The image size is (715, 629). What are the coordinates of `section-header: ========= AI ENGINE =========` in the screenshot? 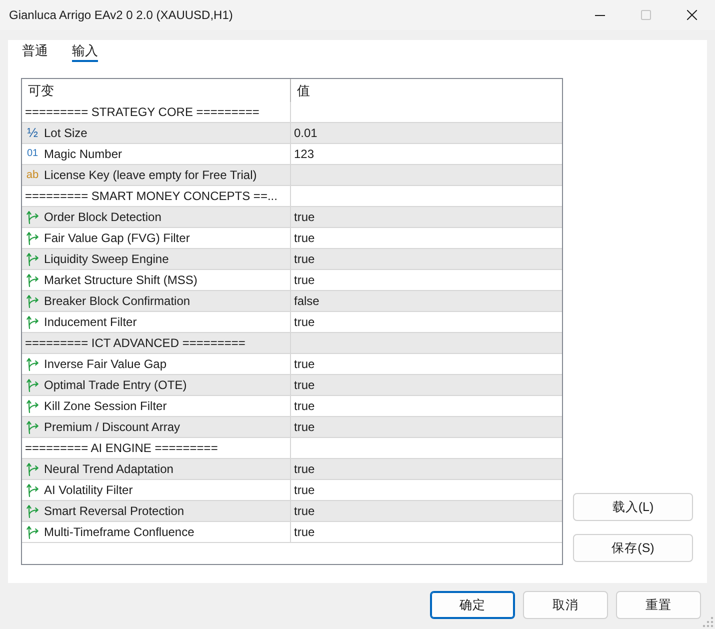 It's located at (121, 448).